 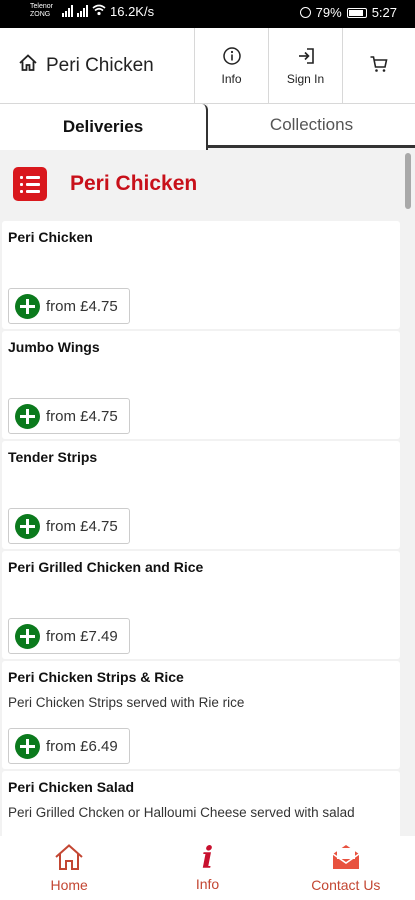 I want to click on sign-in-button: Sign In, so click(x=306, y=65).